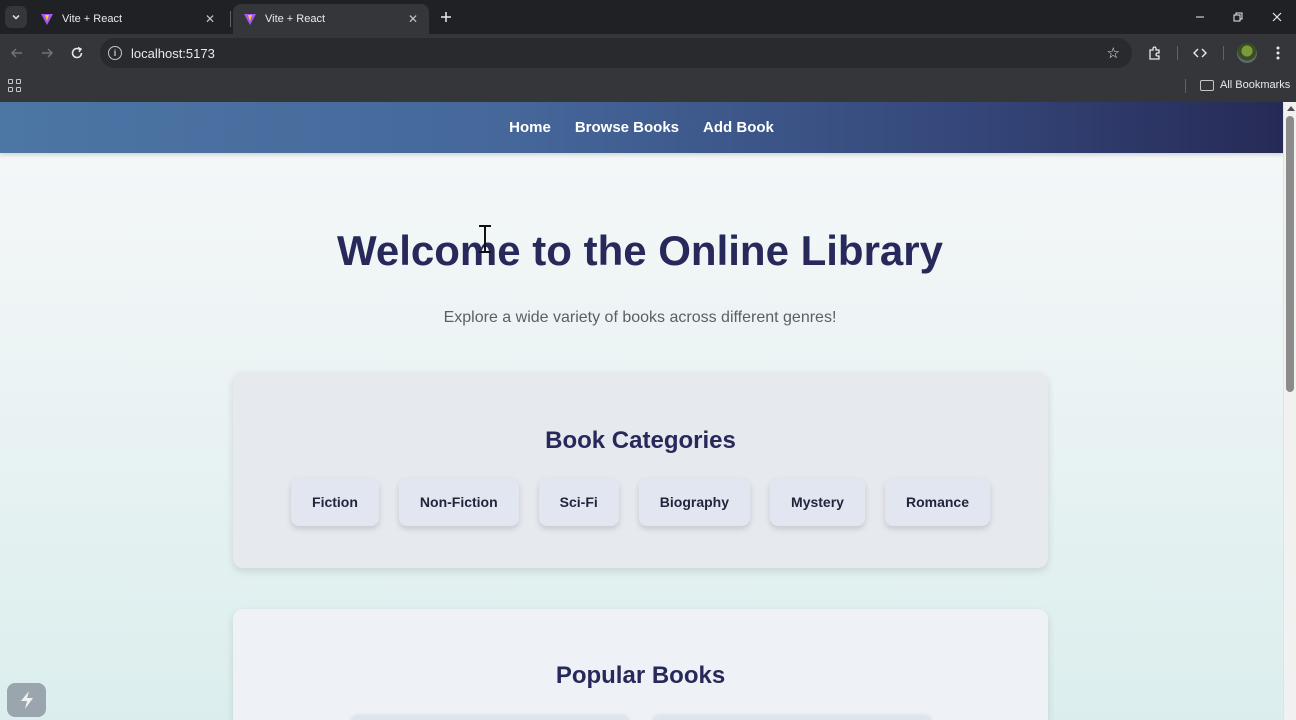  I want to click on category-button-fiction: Fiction, so click(335, 502).